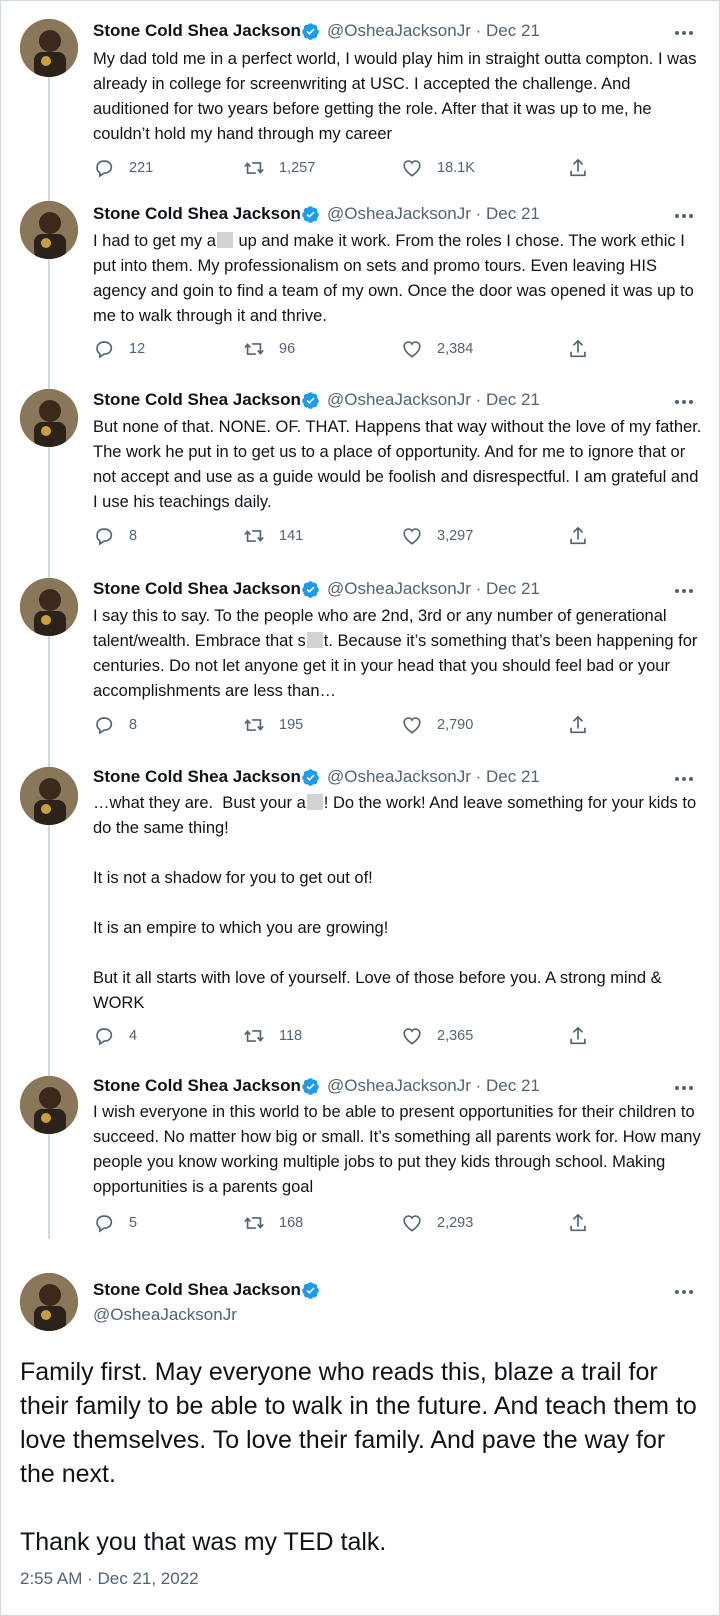 The width and height of the screenshot is (720, 1616). Describe the element at coordinates (297, 168) in the screenshot. I see `retweet-count: 1,257` at that location.